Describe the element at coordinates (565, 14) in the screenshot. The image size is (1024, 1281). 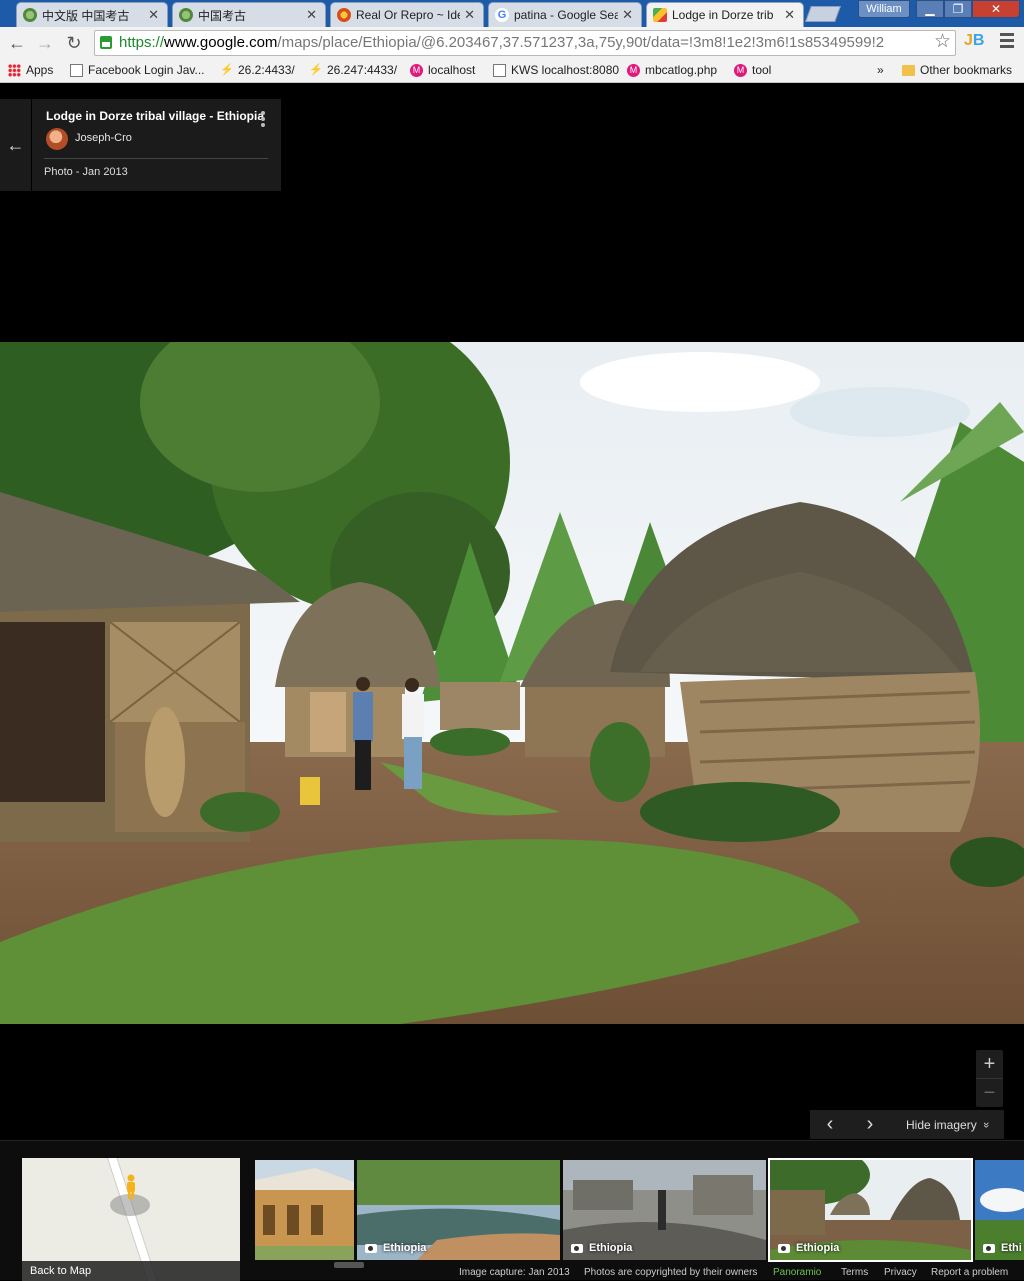
I see `tab-patina-search: G patina - Google Sea ✕` at that location.